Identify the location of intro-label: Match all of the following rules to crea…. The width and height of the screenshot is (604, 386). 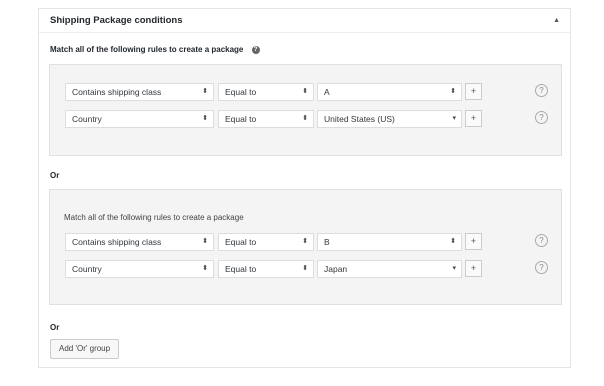
(147, 49).